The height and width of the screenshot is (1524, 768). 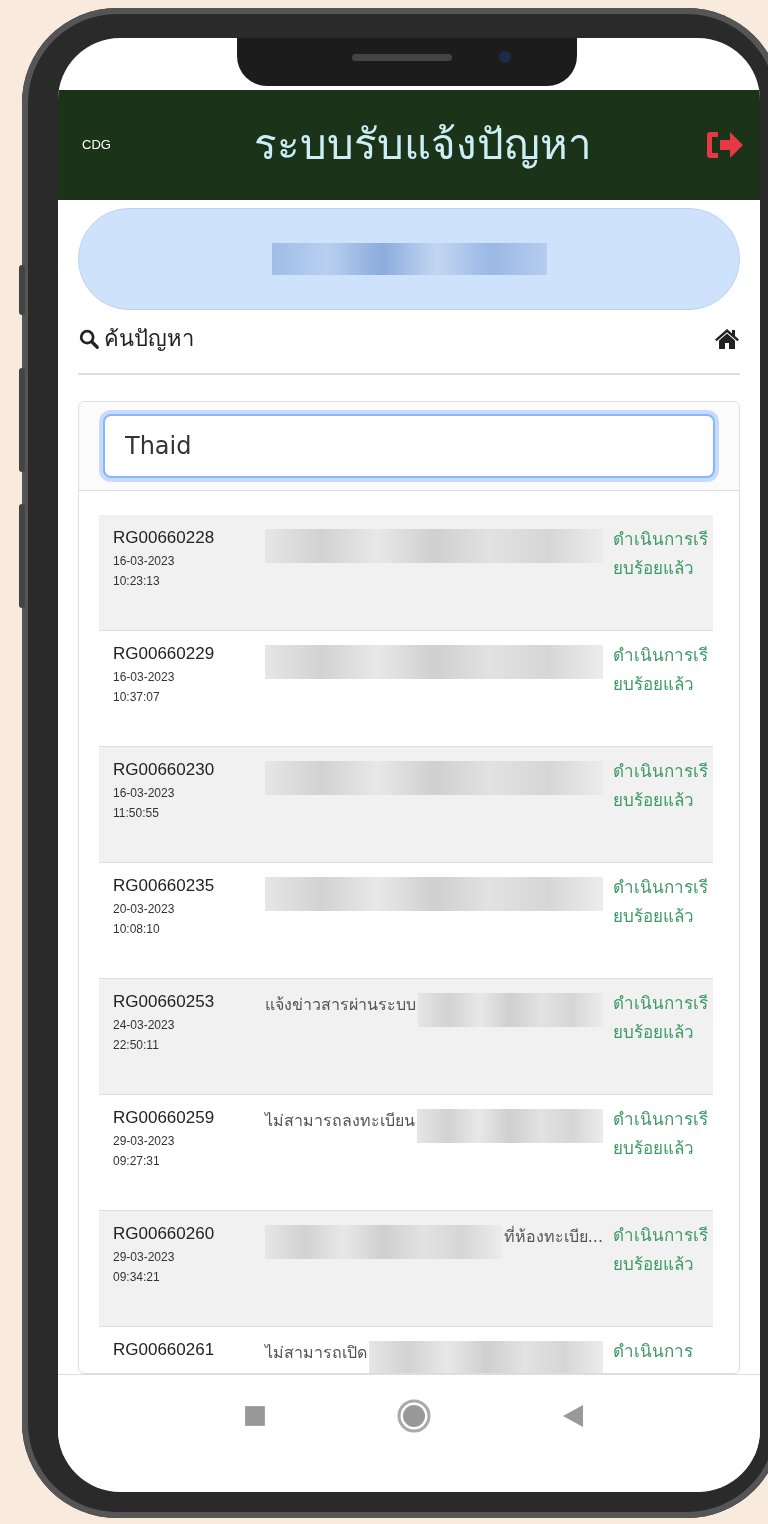 I want to click on ticket-description: ไม่สามารถลงทะเบียน, so click(x=340, y=1121).